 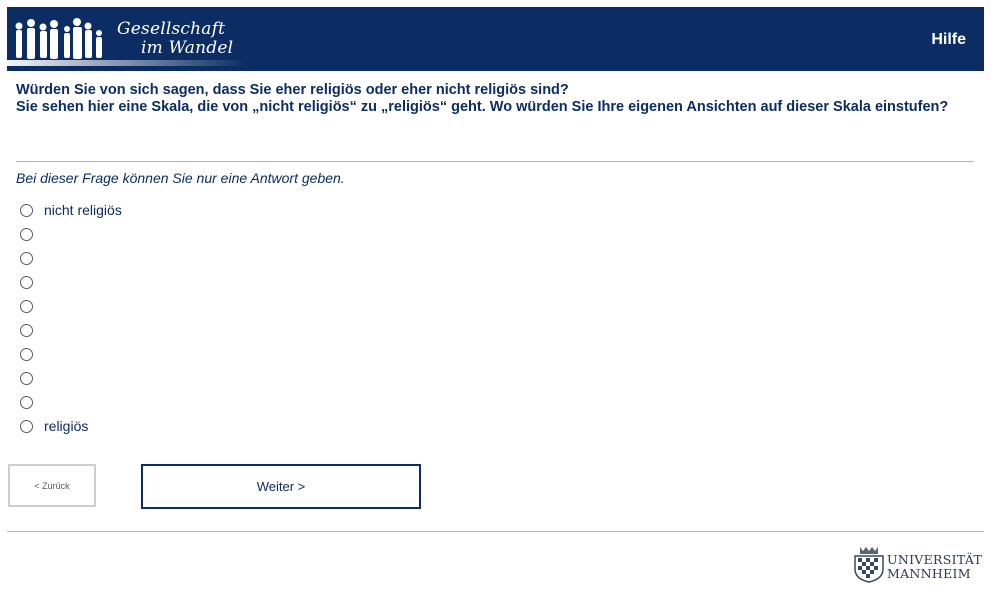 I want to click on next-button: Weiter >, so click(x=281, y=486).